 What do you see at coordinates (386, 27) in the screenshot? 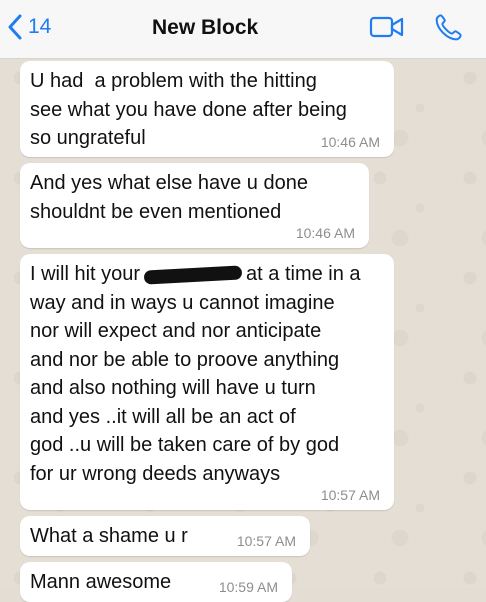
I see `video-camera-icon` at bounding box center [386, 27].